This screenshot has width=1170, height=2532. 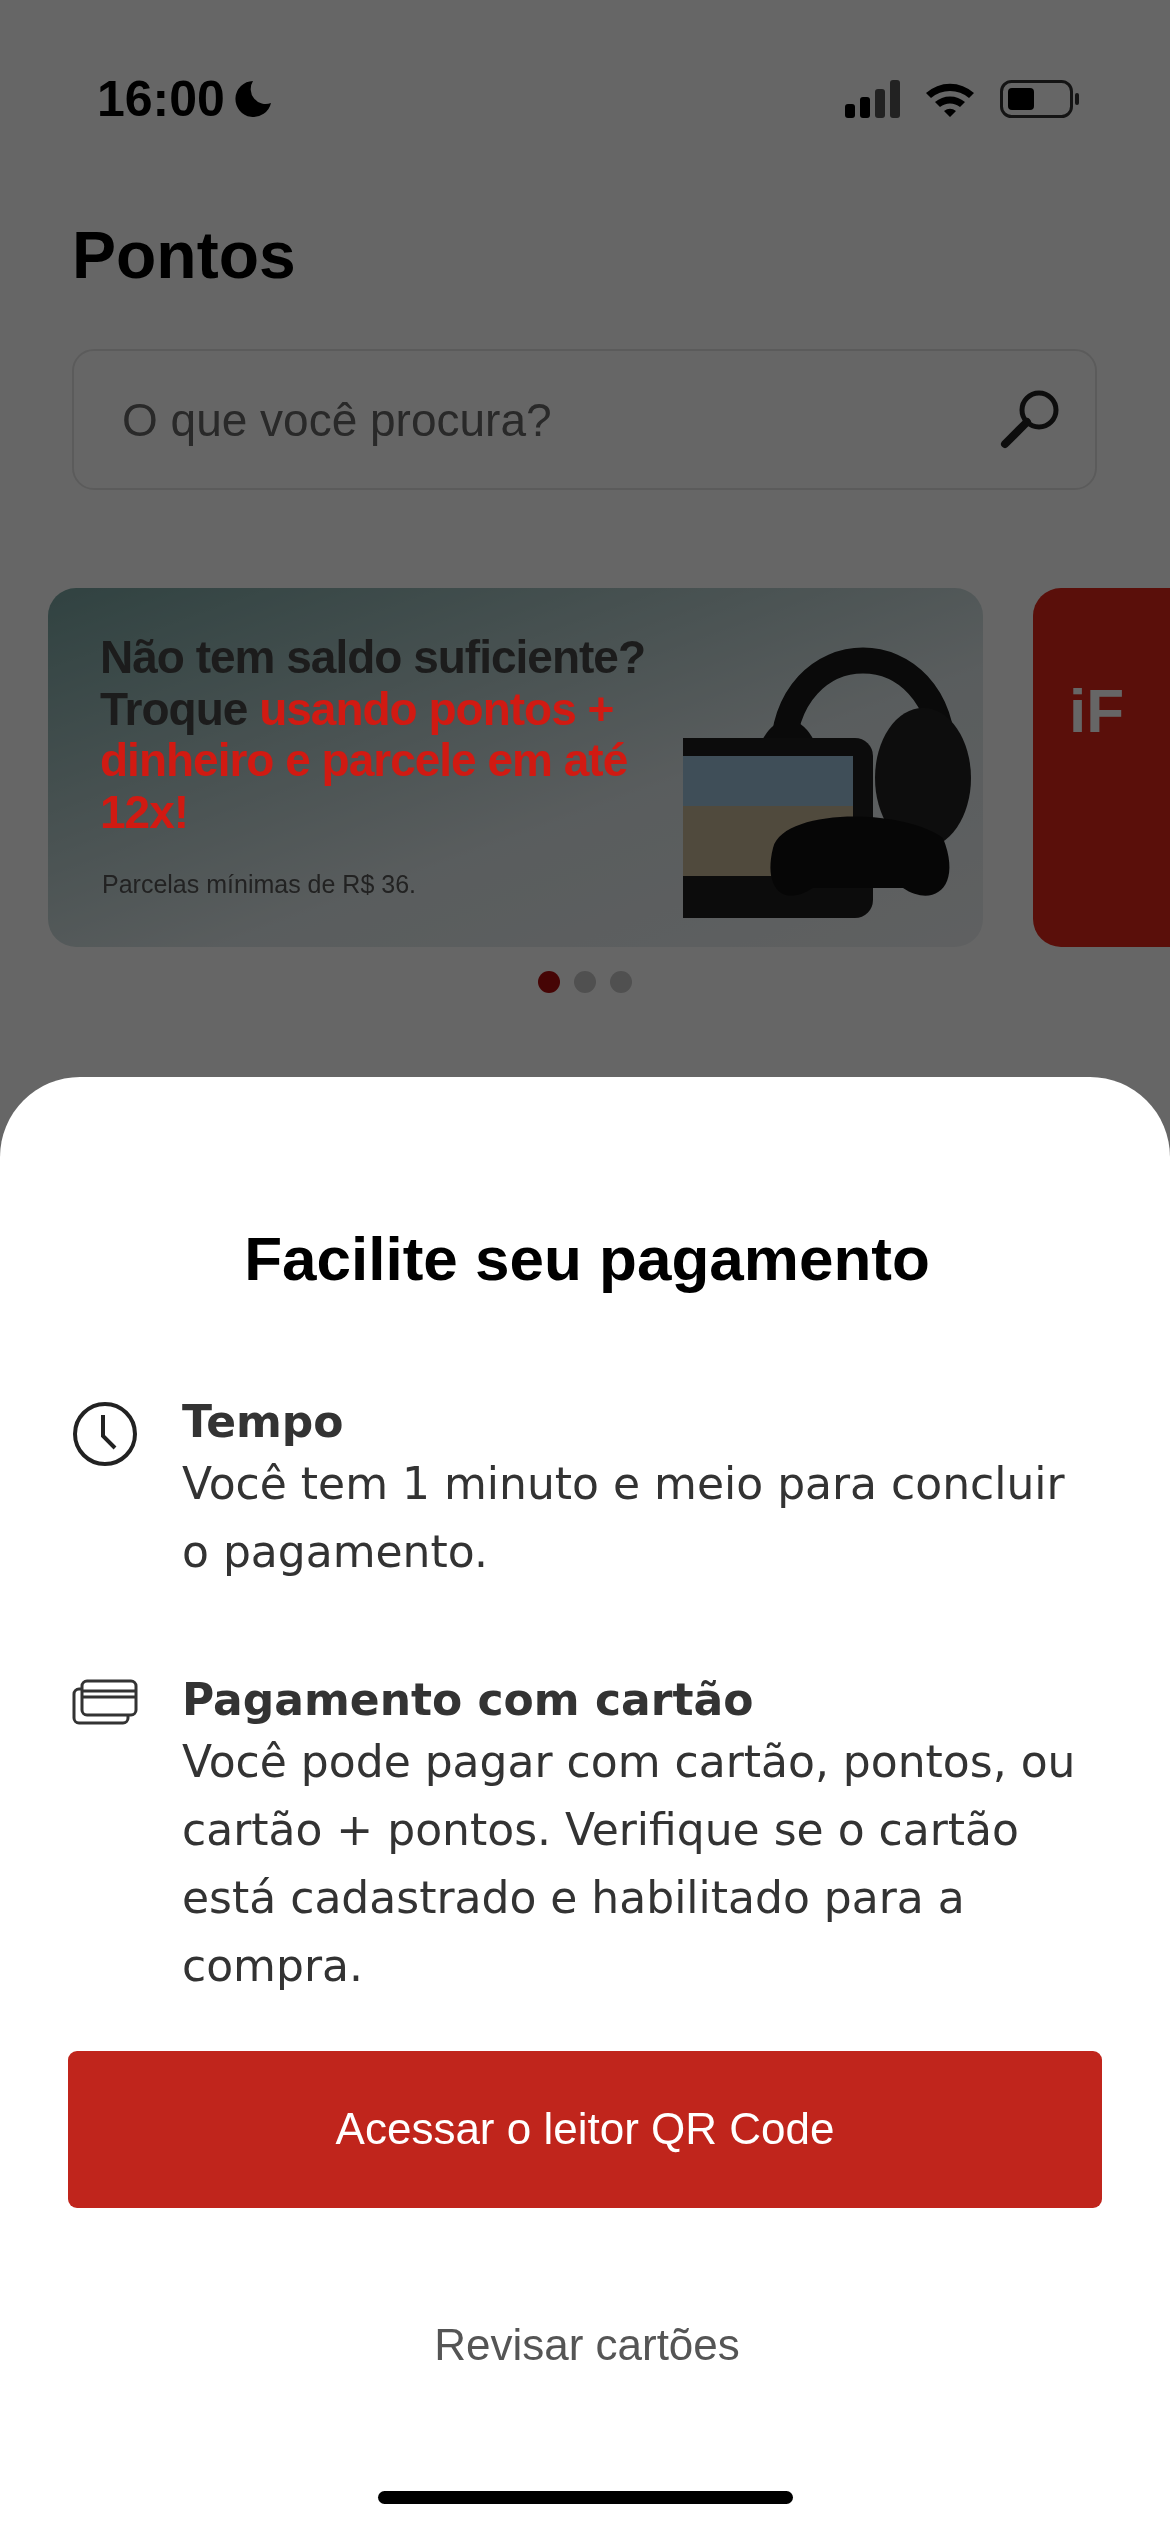 I want to click on item-description: Você pode pagar com cartão, pontos, ou cartão + pontos. Verifique se o cartão está cadastrado e habilitado para a compra., so click(x=629, y=1864).